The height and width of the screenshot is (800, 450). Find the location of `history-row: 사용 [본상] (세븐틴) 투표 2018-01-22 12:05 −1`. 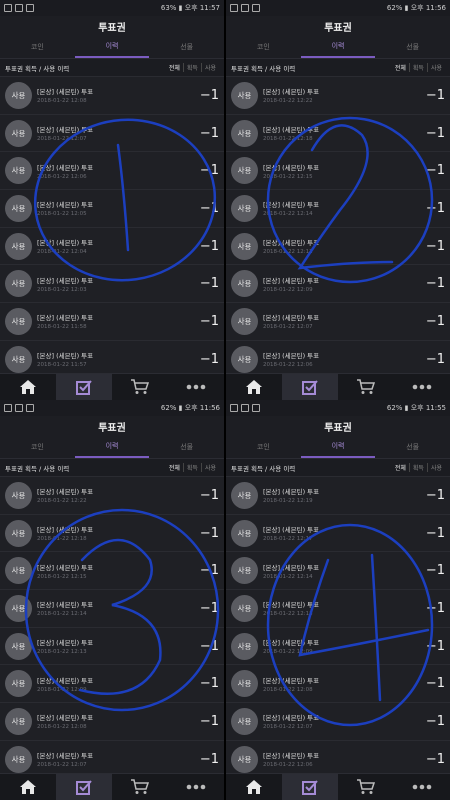

history-row: 사용 [본상] (세븐틴) 투표 2018-01-22 12:05 −1 is located at coordinates (112, 209).